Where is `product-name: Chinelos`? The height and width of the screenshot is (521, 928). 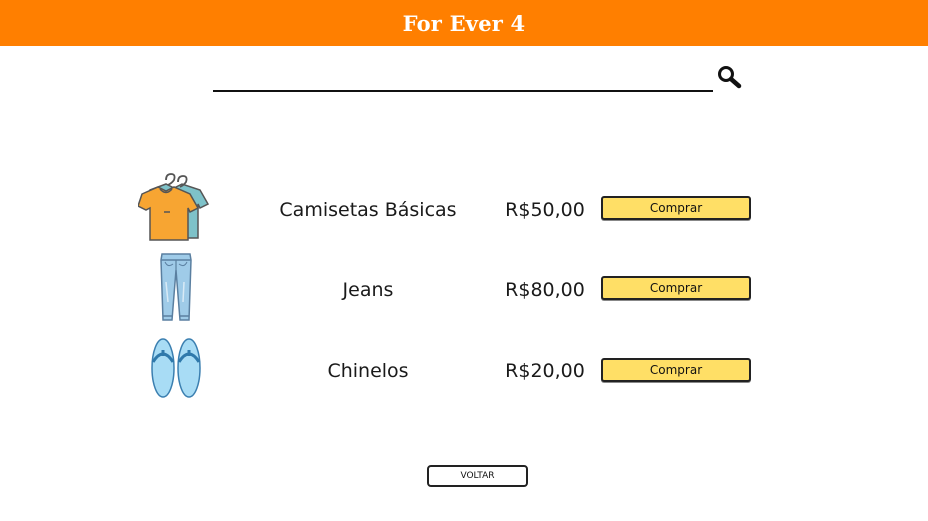 product-name: Chinelos is located at coordinates (368, 371).